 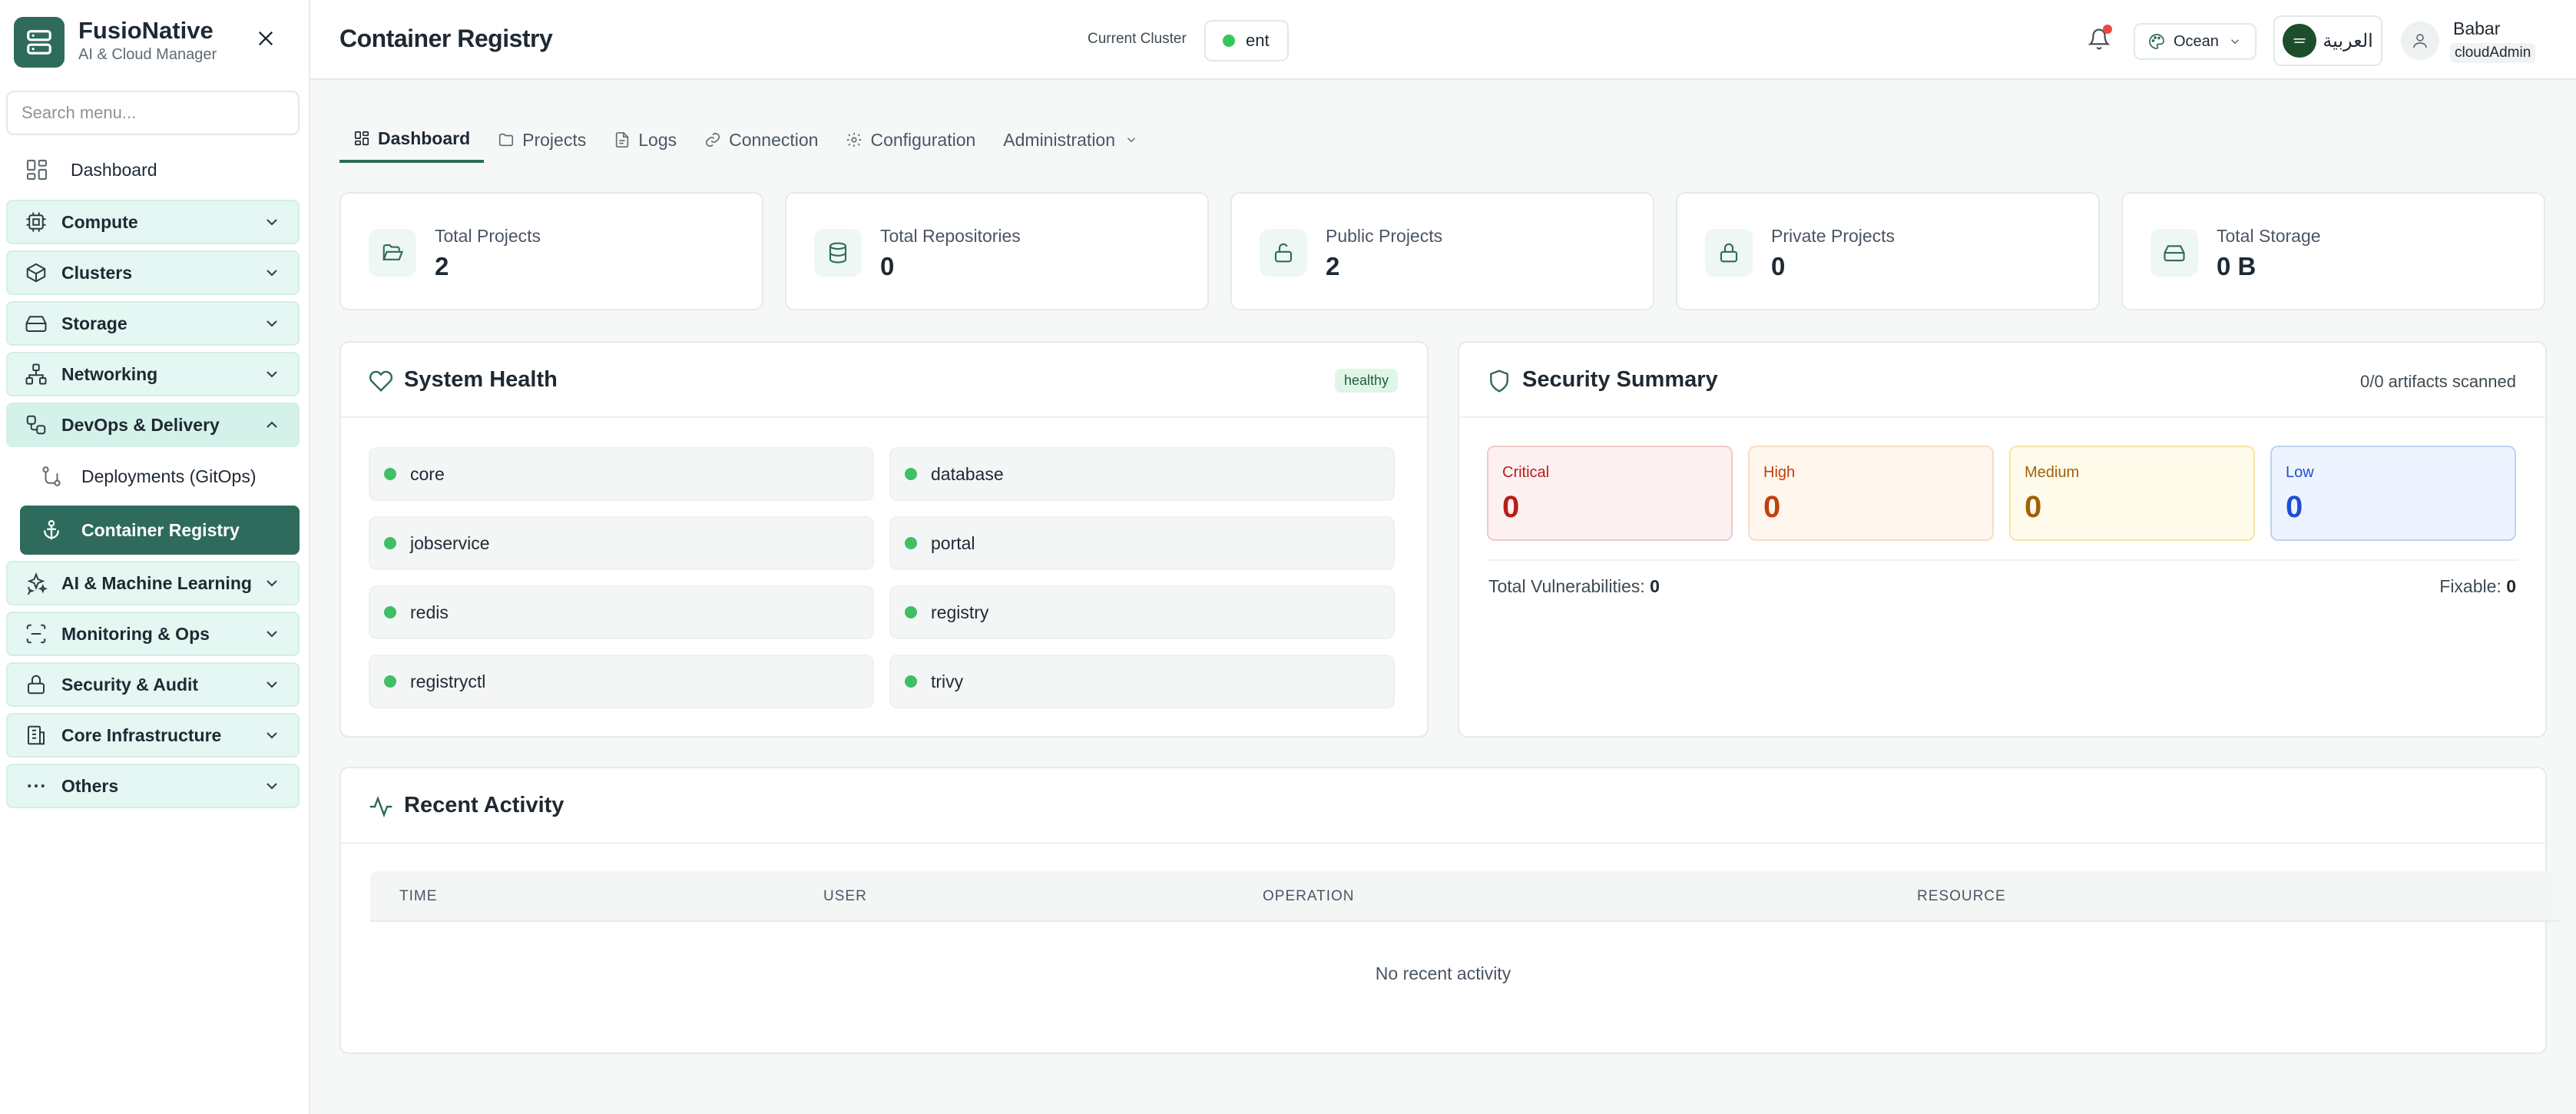 I want to click on sidebar-group-security: Security & Audit, so click(x=153, y=684).